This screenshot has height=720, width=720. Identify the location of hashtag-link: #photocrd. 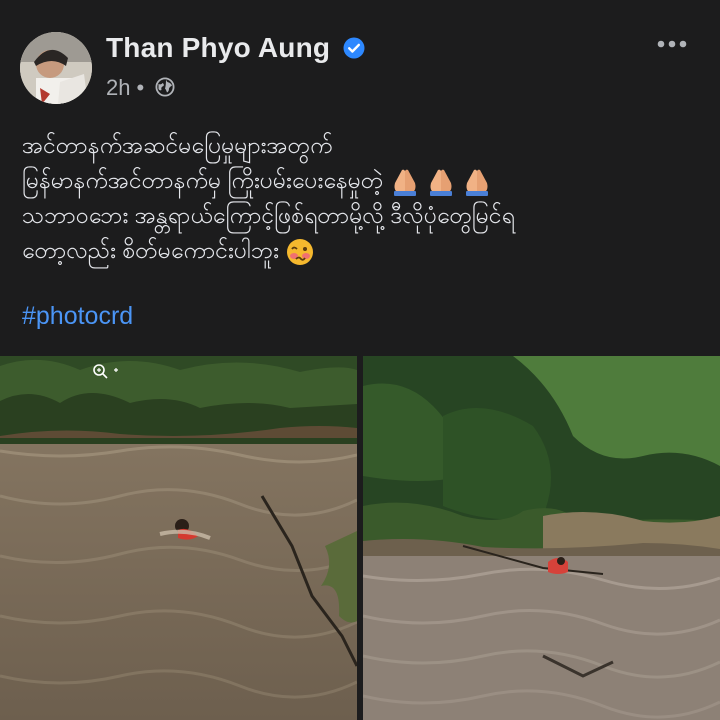
(77, 316).